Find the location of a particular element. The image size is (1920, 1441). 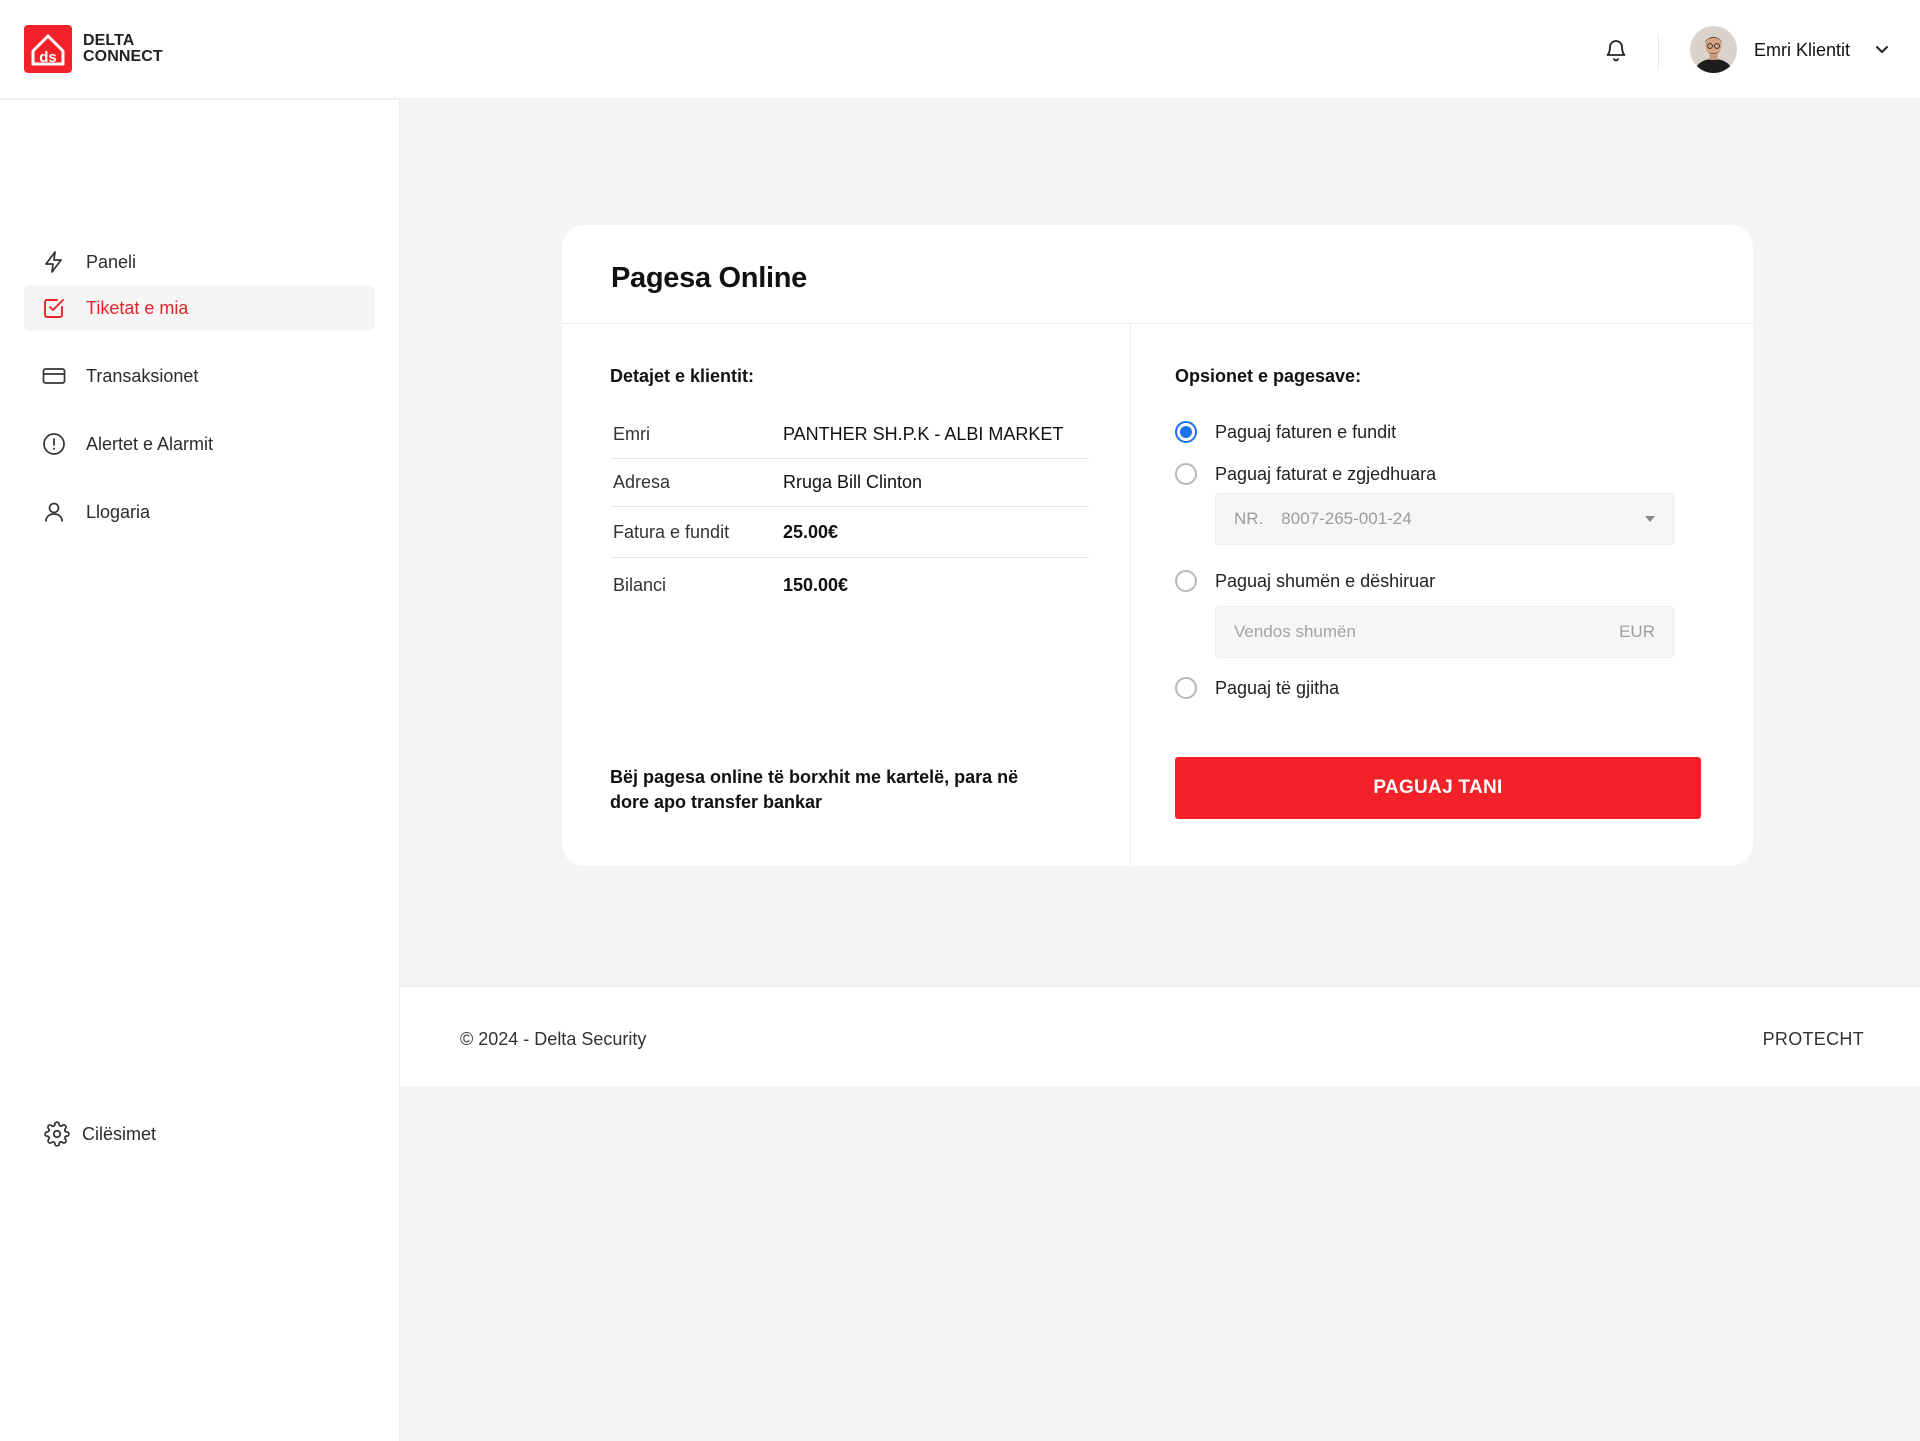

logo-mark-icon: ds is located at coordinates (48, 49).